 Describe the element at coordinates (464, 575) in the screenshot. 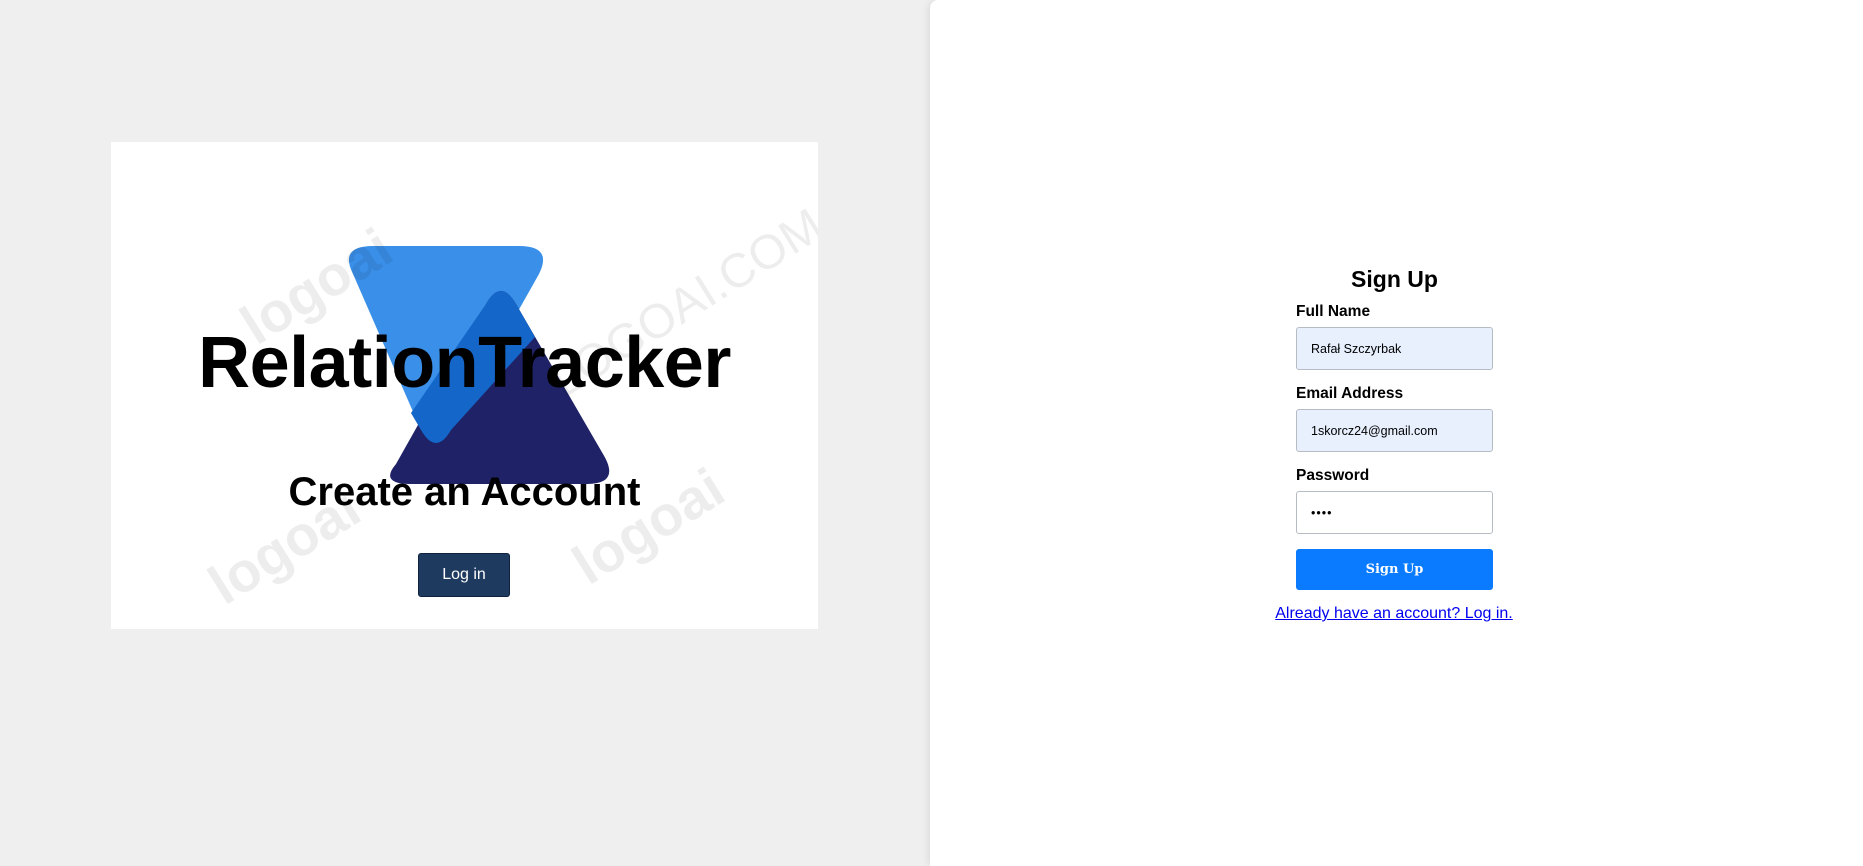

I see `login-button: Log in` at that location.